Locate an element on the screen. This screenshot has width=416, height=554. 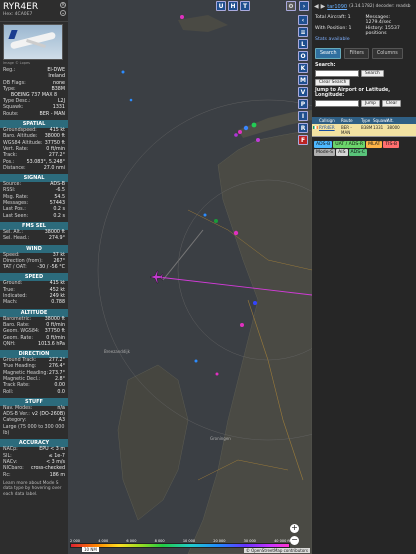
tar1090-link: tar1090 is located at coordinates (337, 7).